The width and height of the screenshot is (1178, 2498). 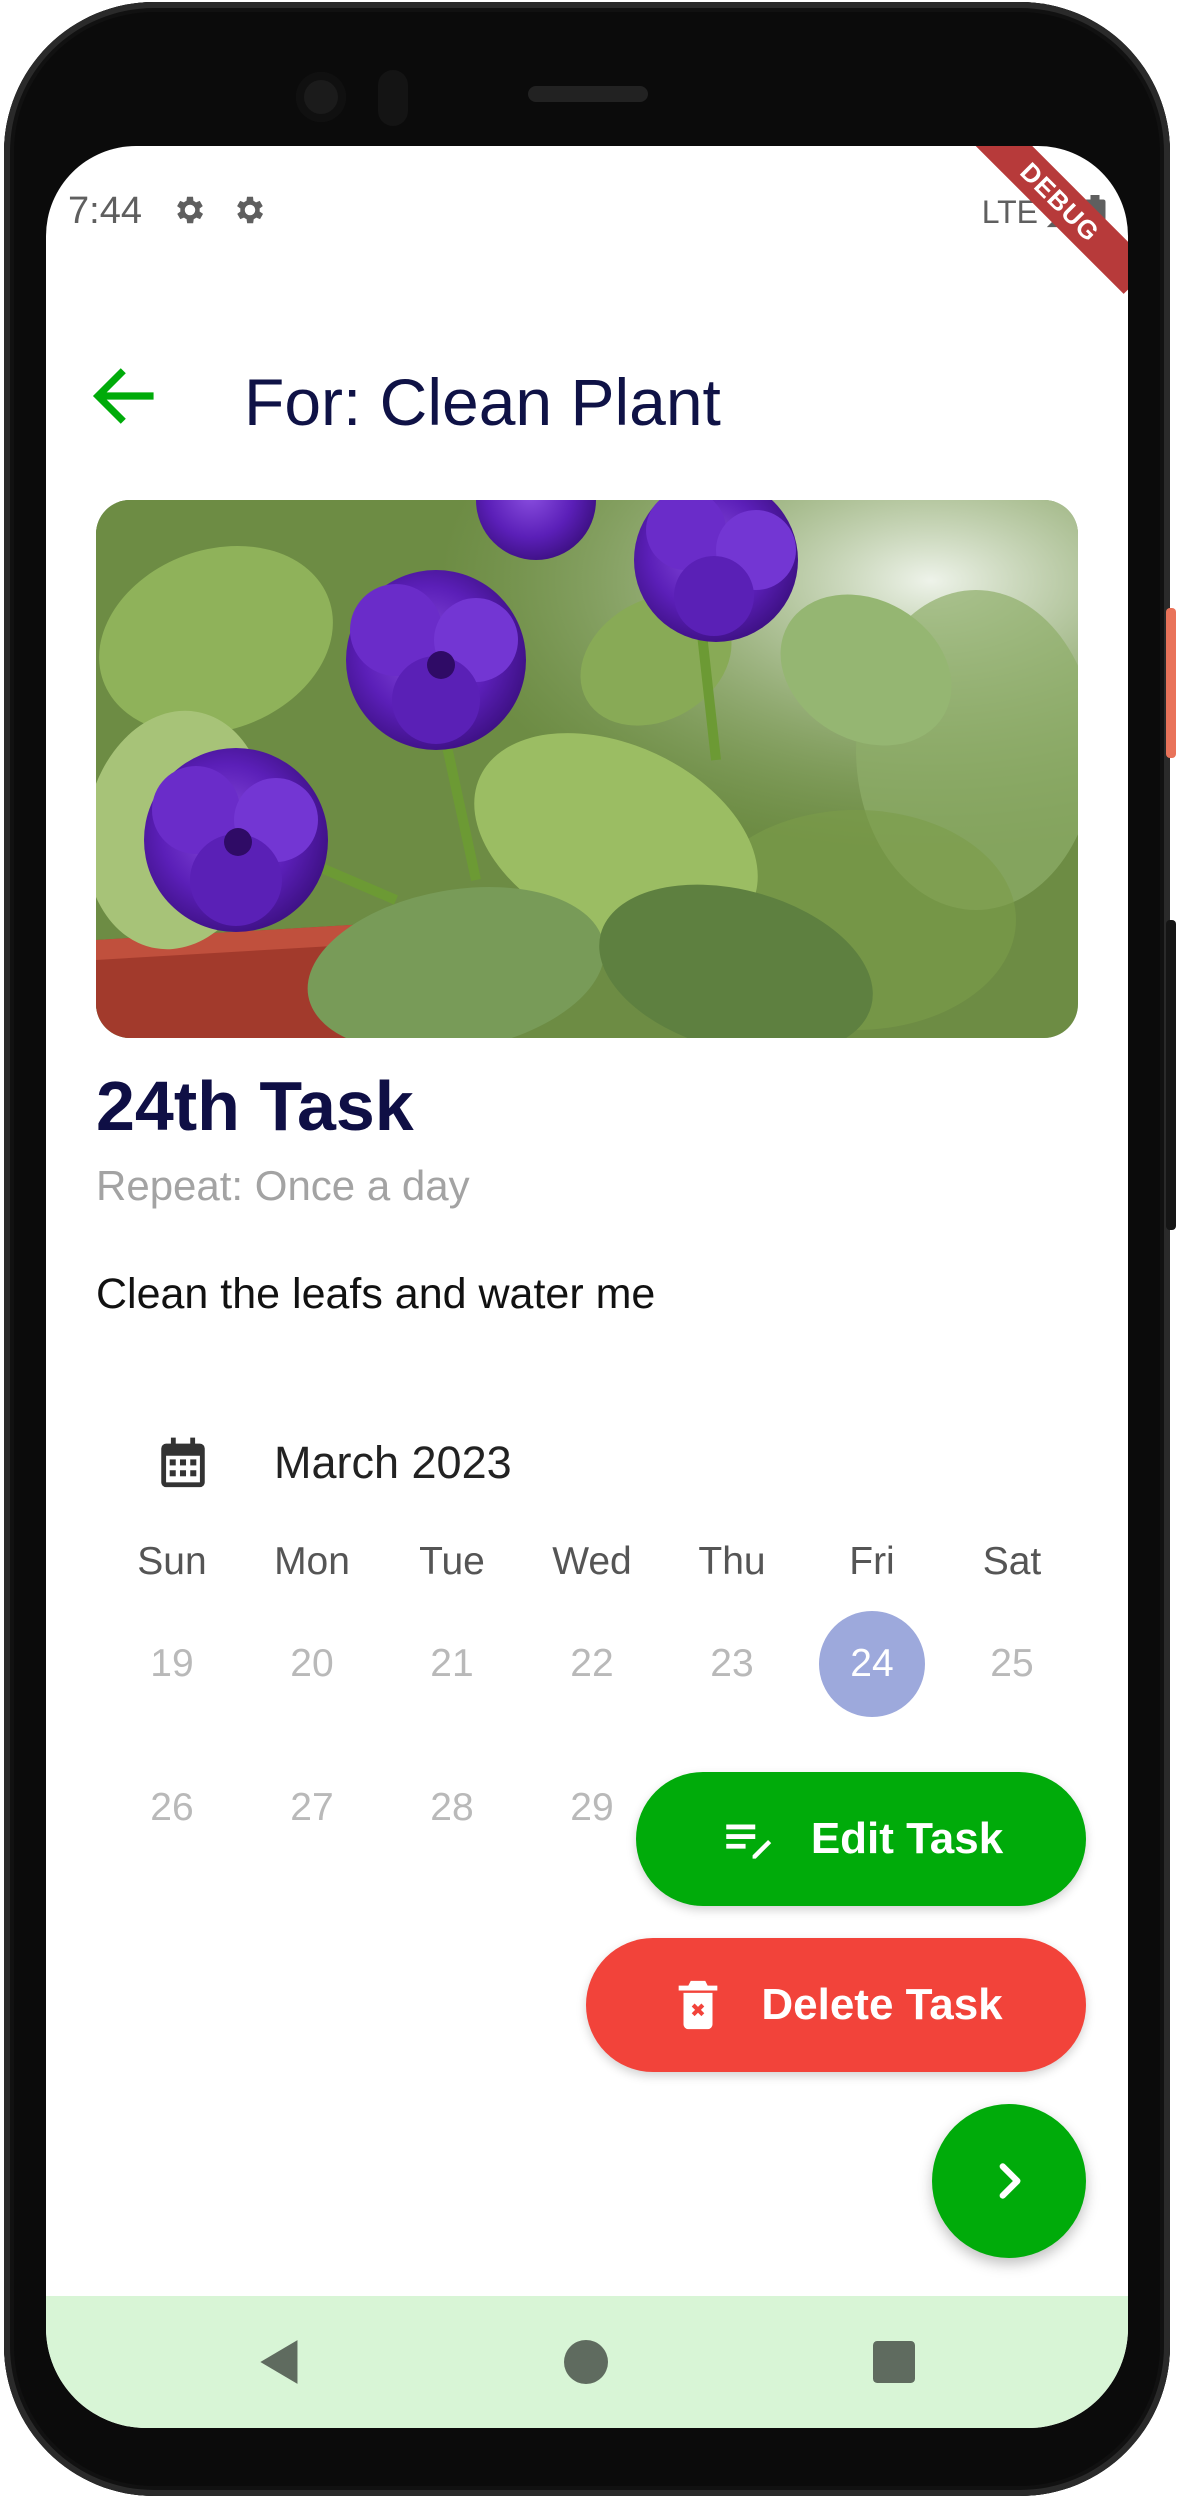 What do you see at coordinates (1012, 1664) in the screenshot?
I see `calendar-day: 25` at bounding box center [1012, 1664].